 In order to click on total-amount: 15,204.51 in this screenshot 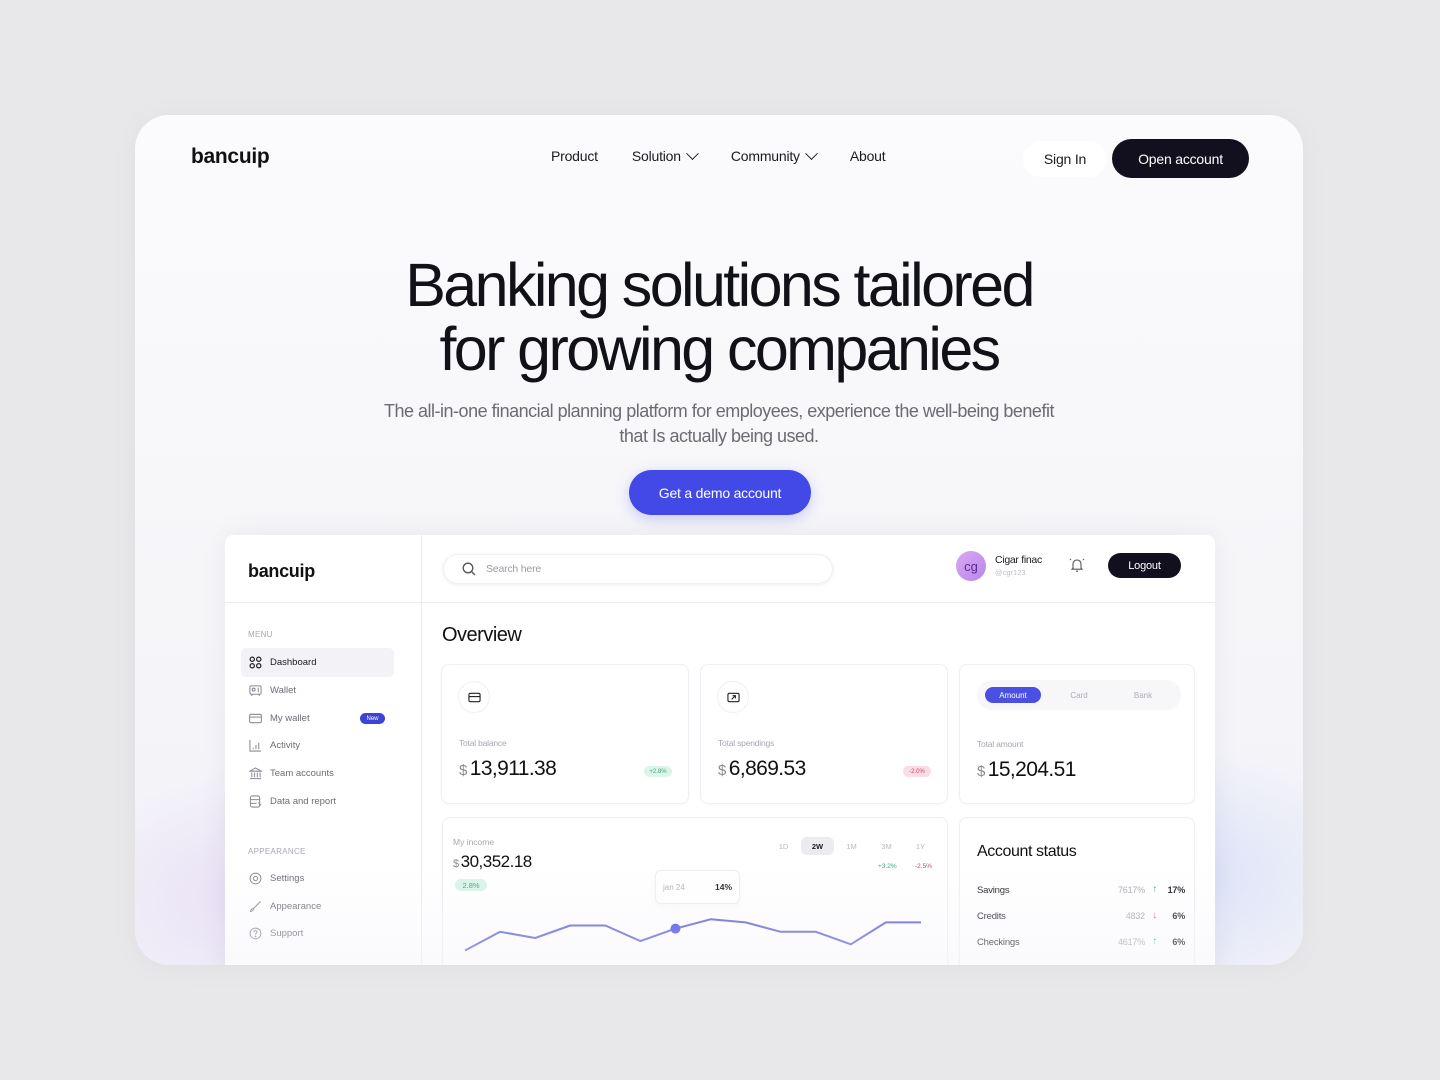, I will do `click(1032, 769)`.